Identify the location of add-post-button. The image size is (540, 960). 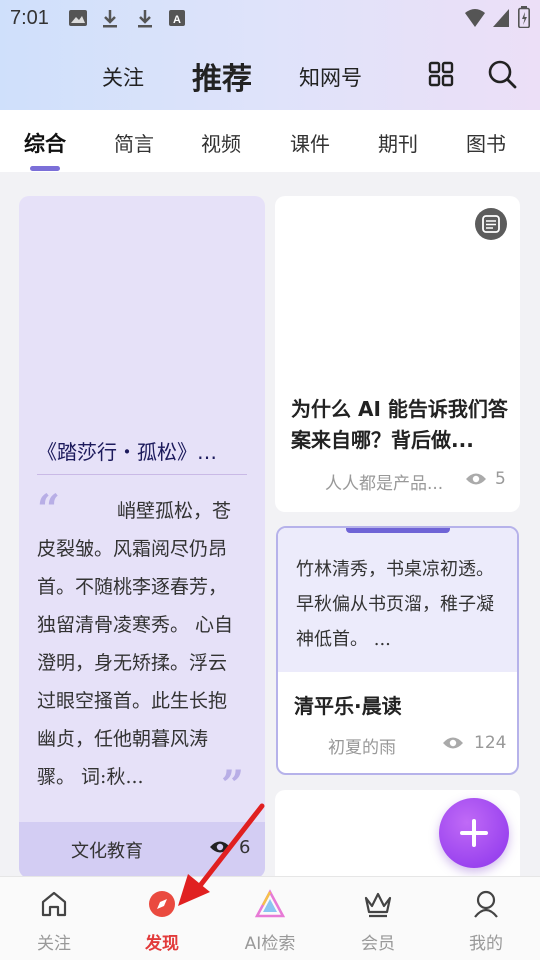
(474, 833).